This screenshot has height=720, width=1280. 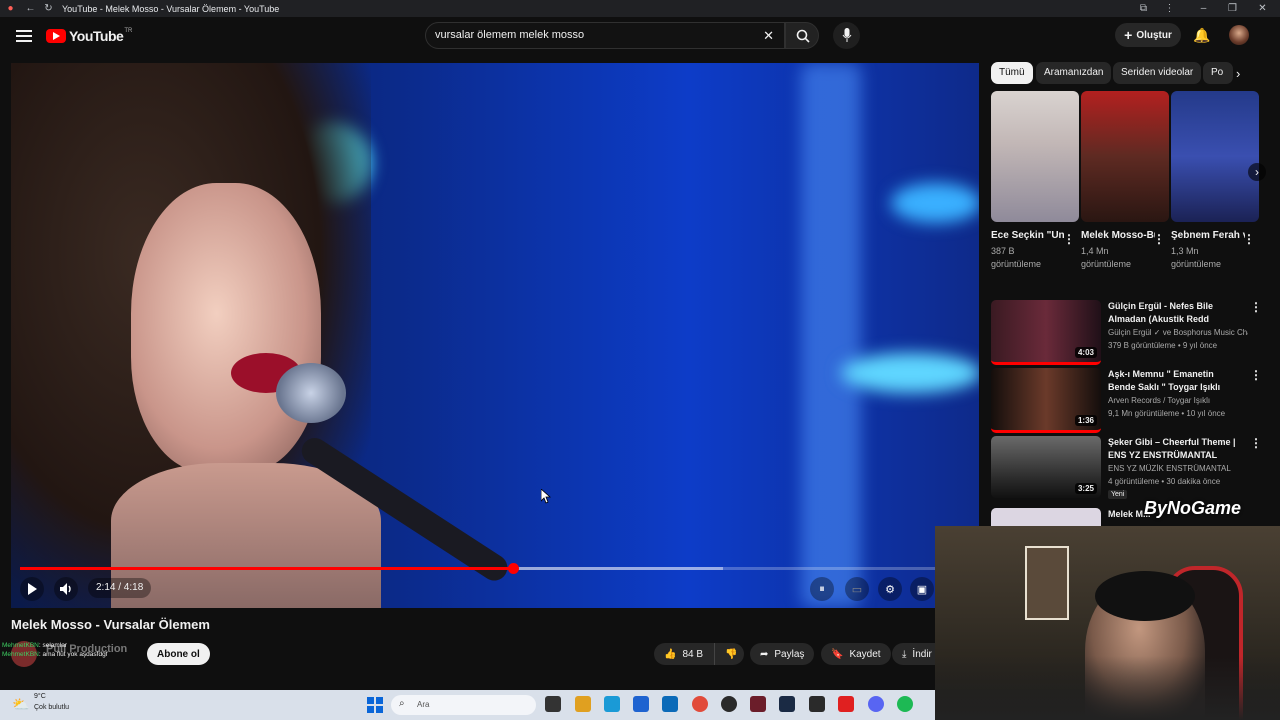 What do you see at coordinates (514, 568) in the screenshot?
I see `scrubber-handle` at bounding box center [514, 568].